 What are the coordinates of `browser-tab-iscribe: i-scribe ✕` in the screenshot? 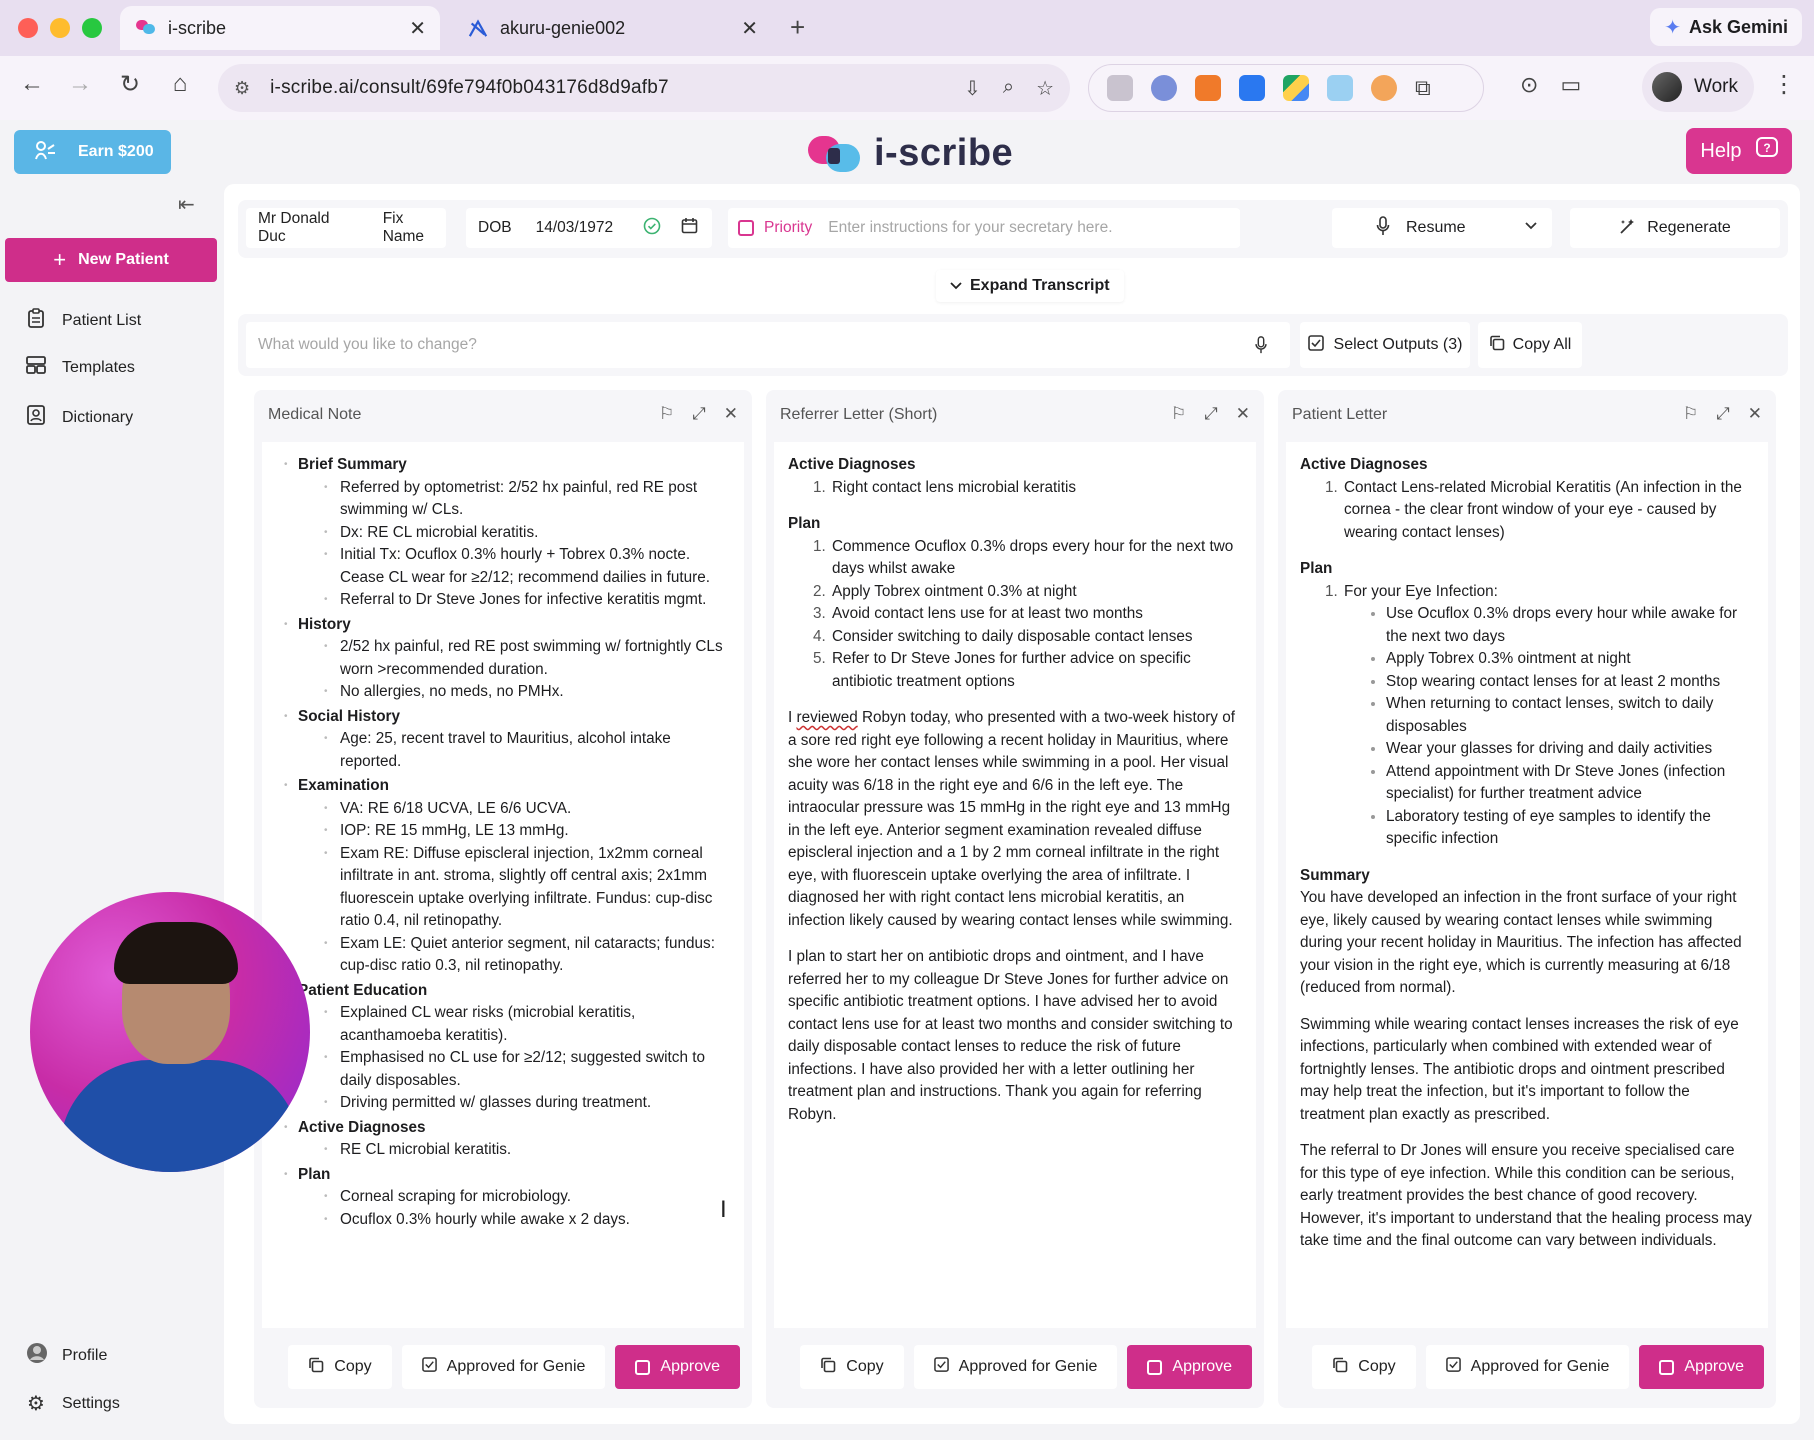 It's located at (280, 28).